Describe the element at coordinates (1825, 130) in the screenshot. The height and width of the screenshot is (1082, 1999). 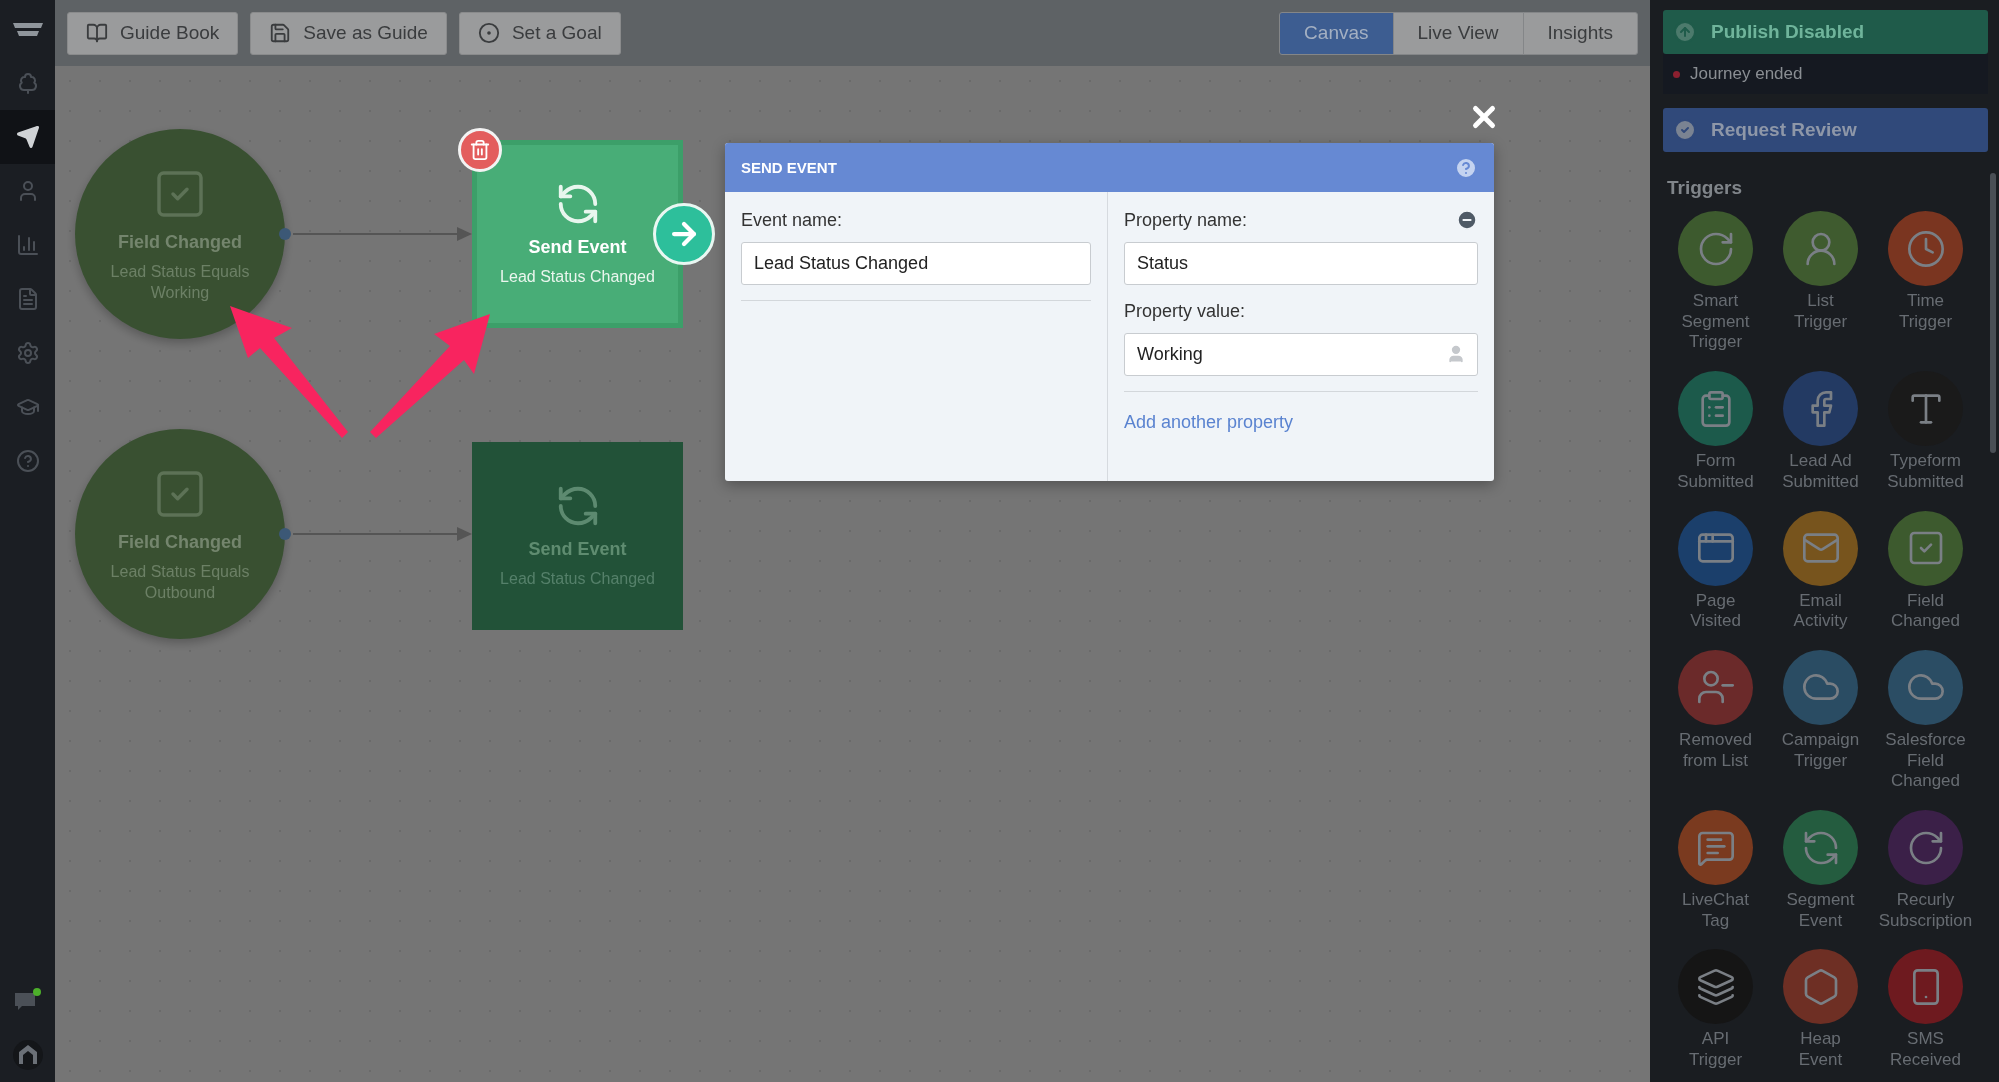
I see `request-review-button: Request Review` at that location.